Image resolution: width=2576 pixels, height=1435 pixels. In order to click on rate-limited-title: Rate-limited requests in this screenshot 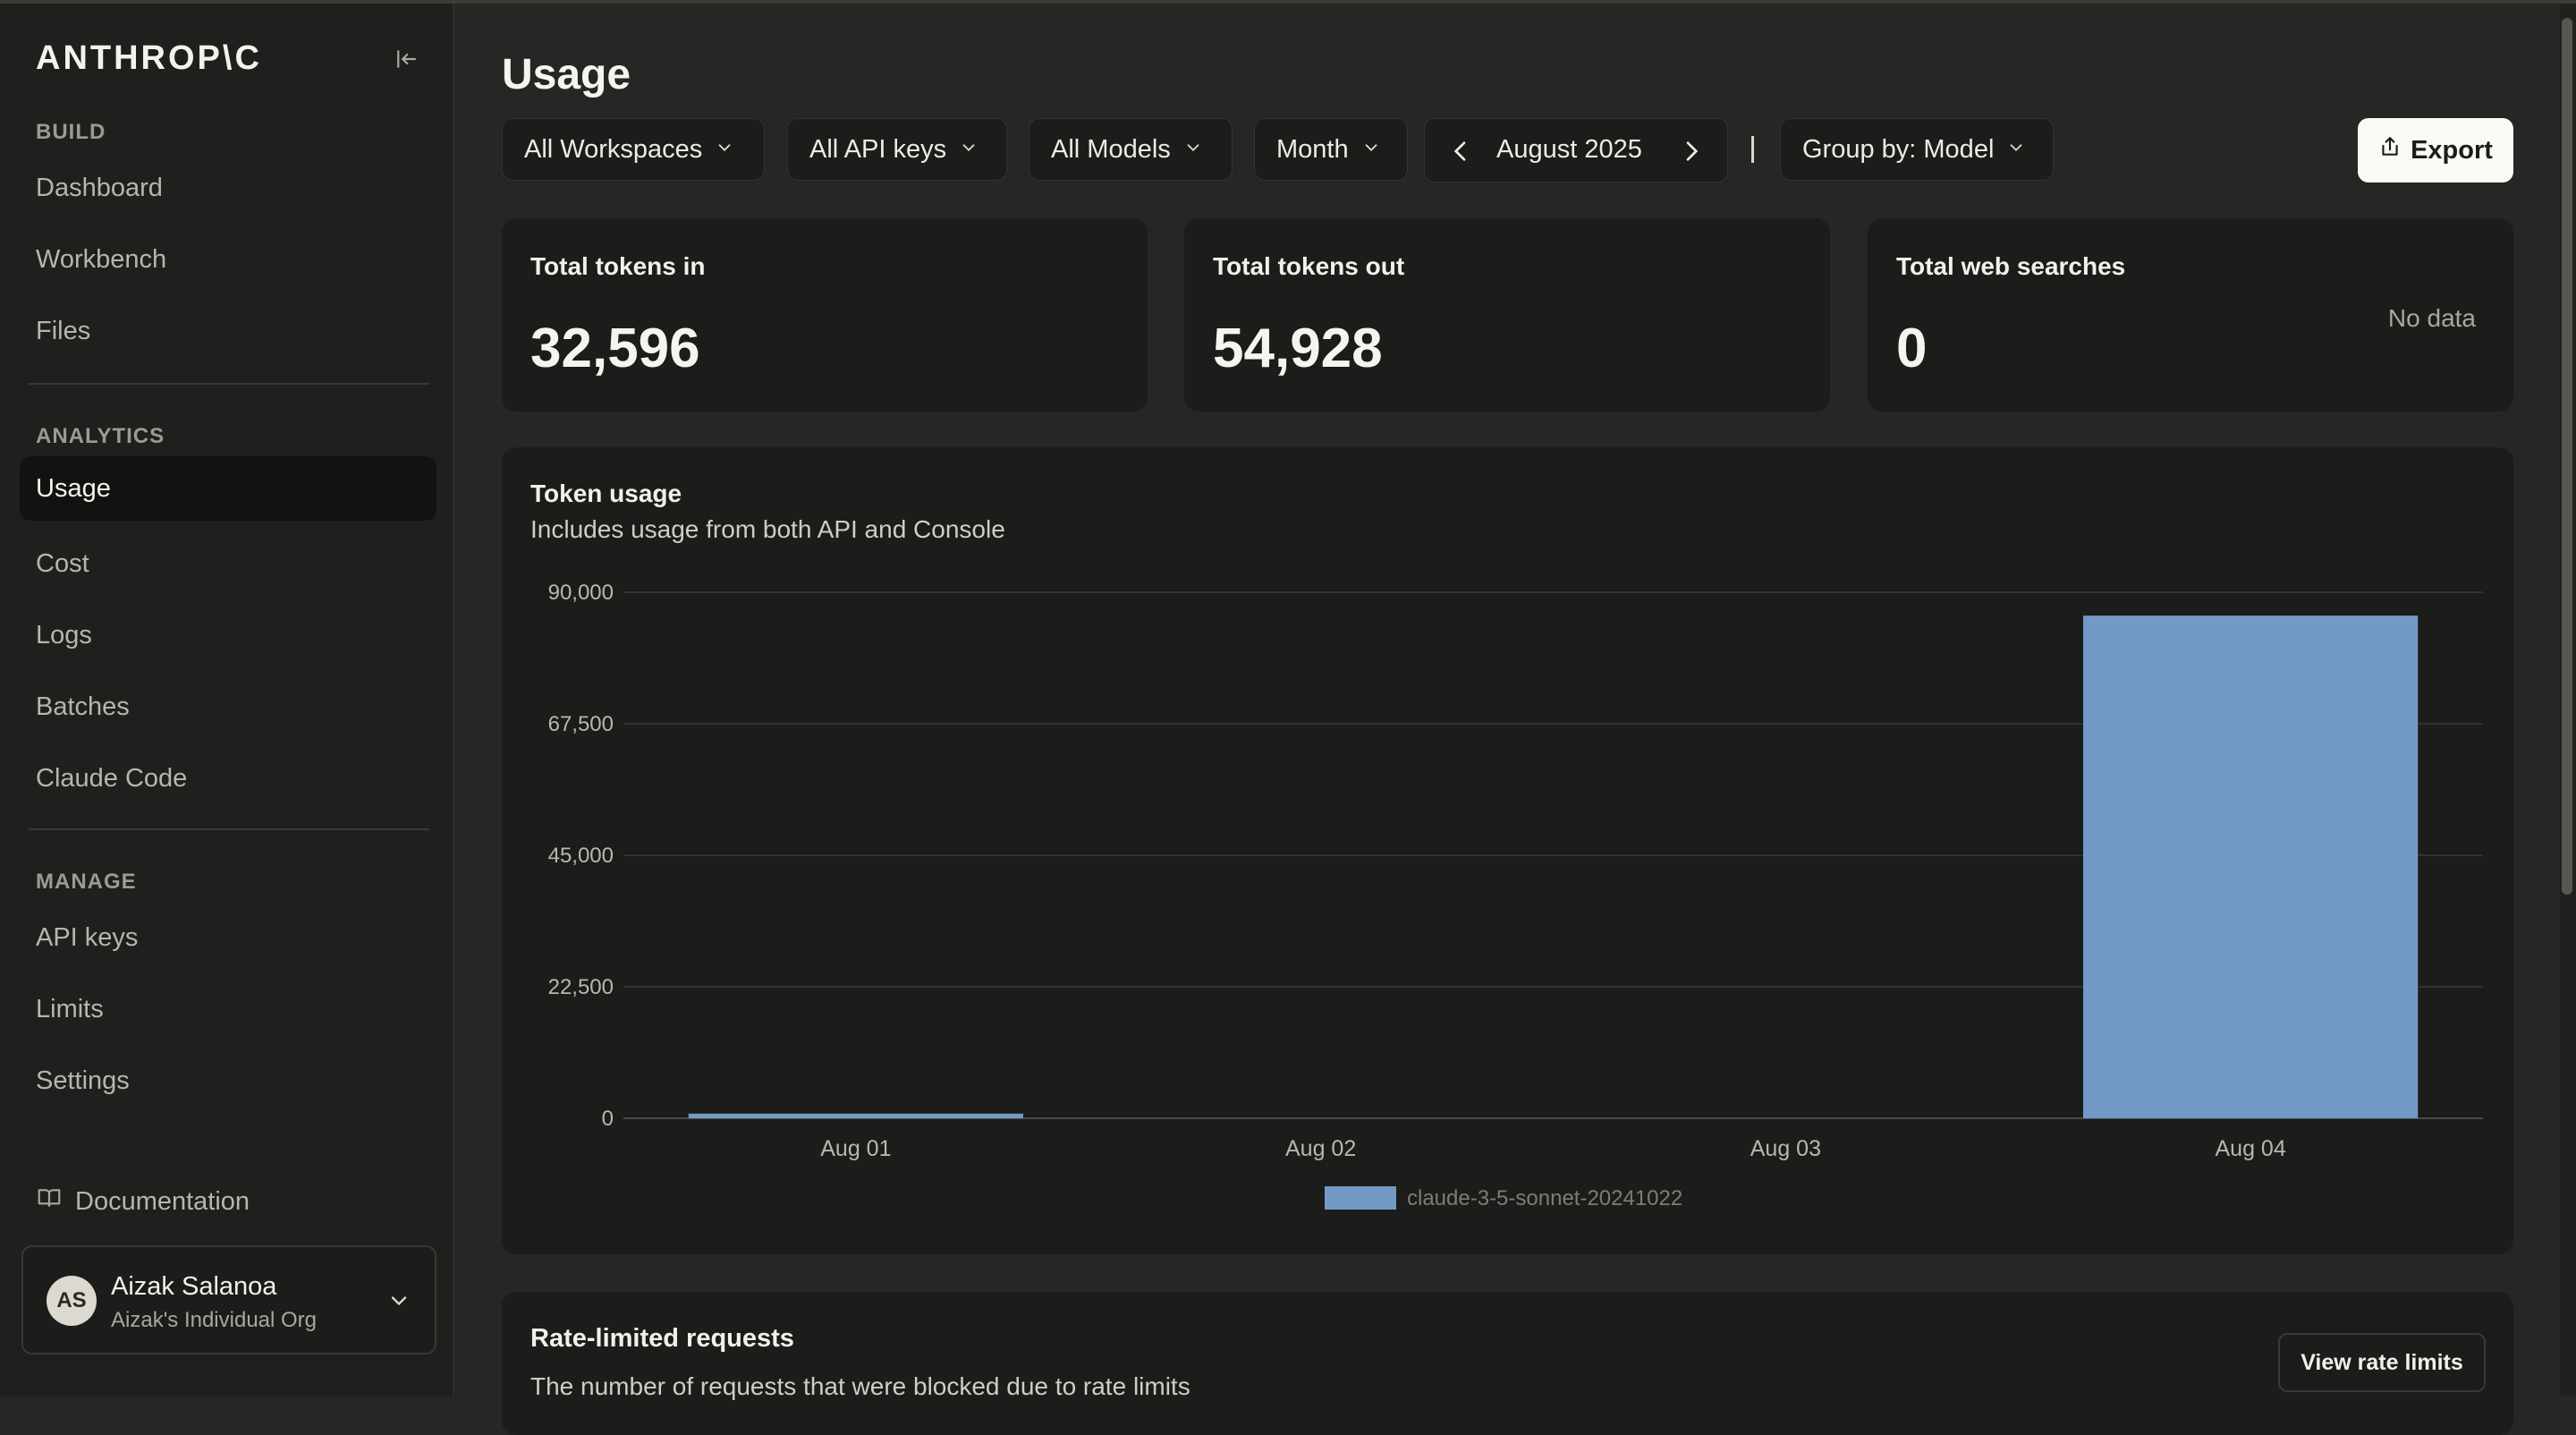, I will do `click(662, 1338)`.